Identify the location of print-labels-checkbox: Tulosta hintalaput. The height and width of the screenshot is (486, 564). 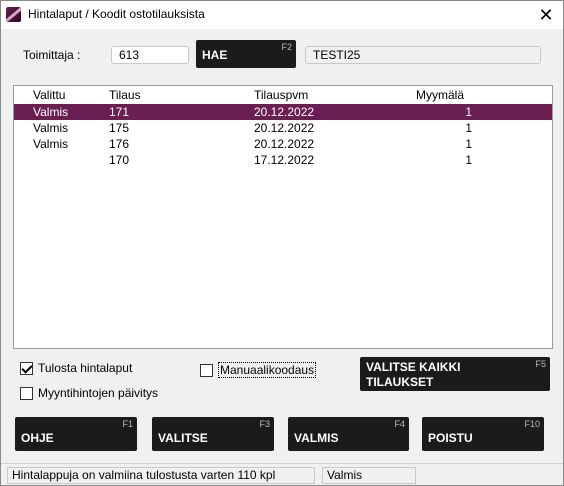
(76, 368).